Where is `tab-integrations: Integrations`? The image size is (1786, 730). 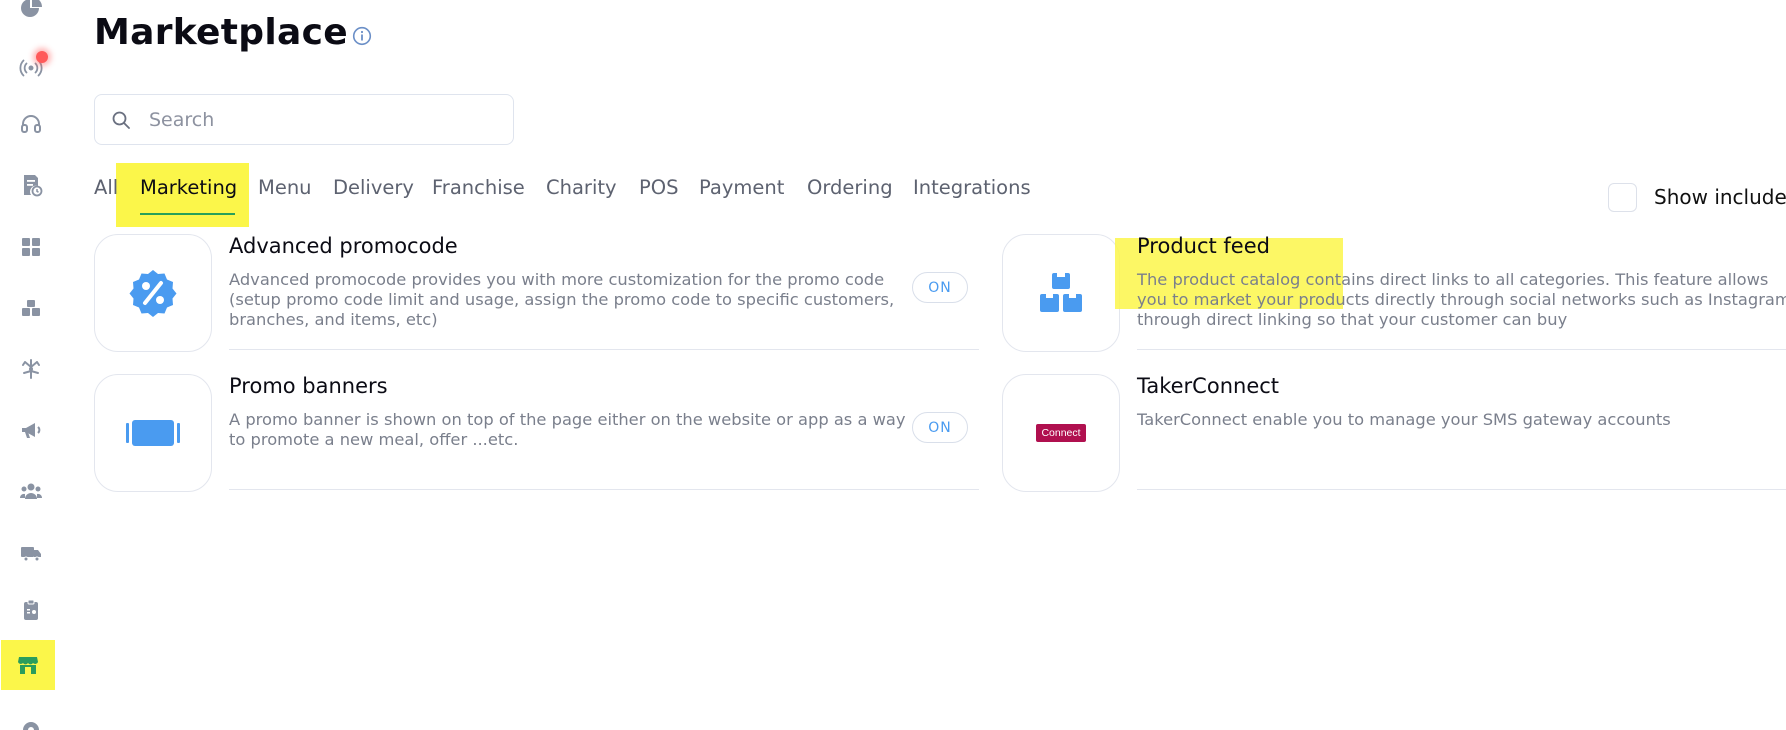 tab-integrations: Integrations is located at coordinates (972, 187).